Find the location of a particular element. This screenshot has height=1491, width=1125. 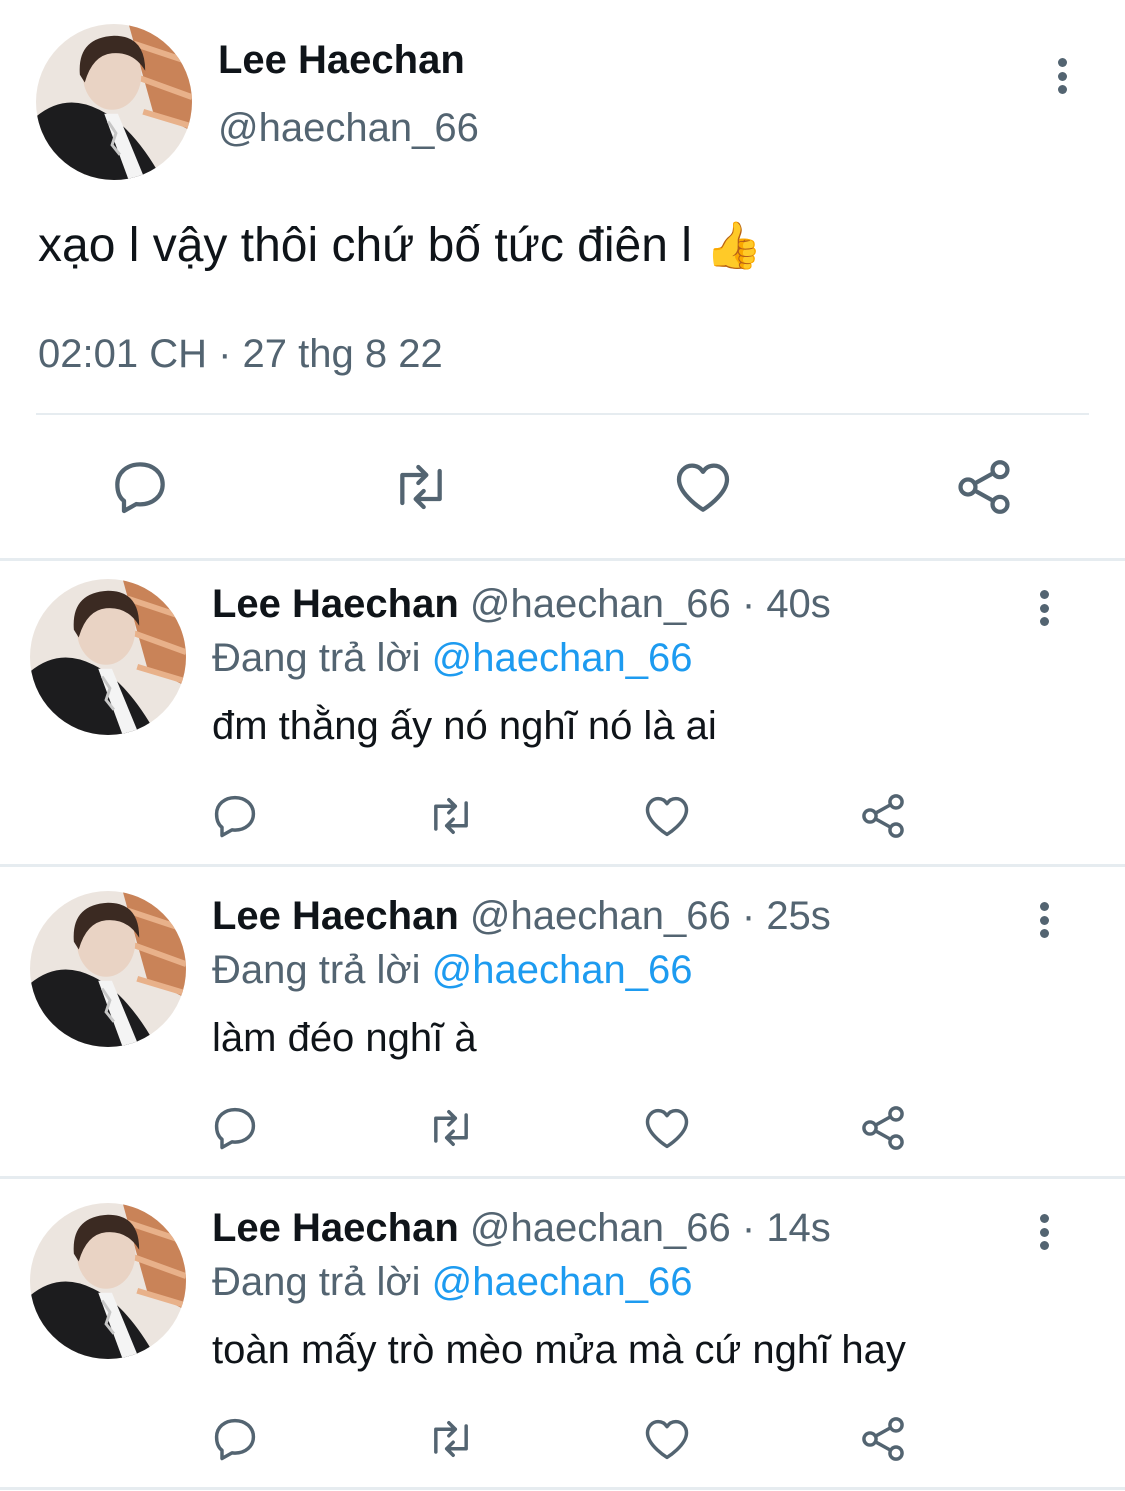

tweet-timestamp: 02:01 CH · 27 thg 8 22 is located at coordinates (240, 354).